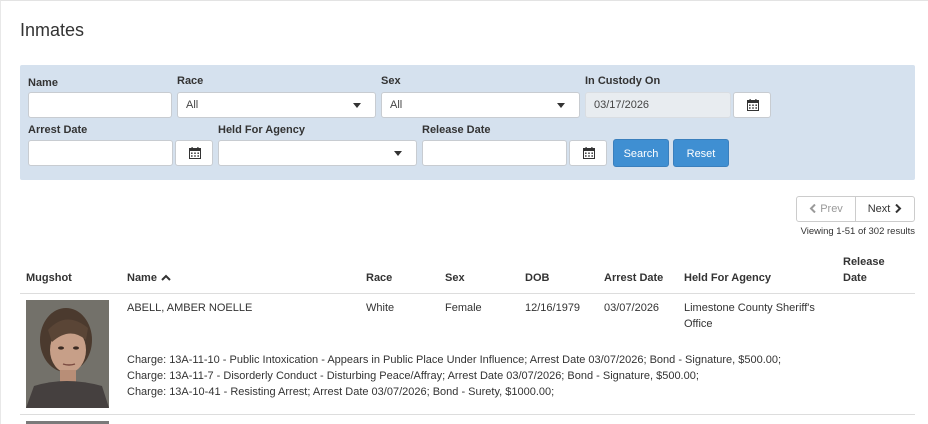 Image resolution: width=928 pixels, height=424 pixels. Describe the element at coordinates (43, 83) in the screenshot. I see `name-label: Name` at that location.